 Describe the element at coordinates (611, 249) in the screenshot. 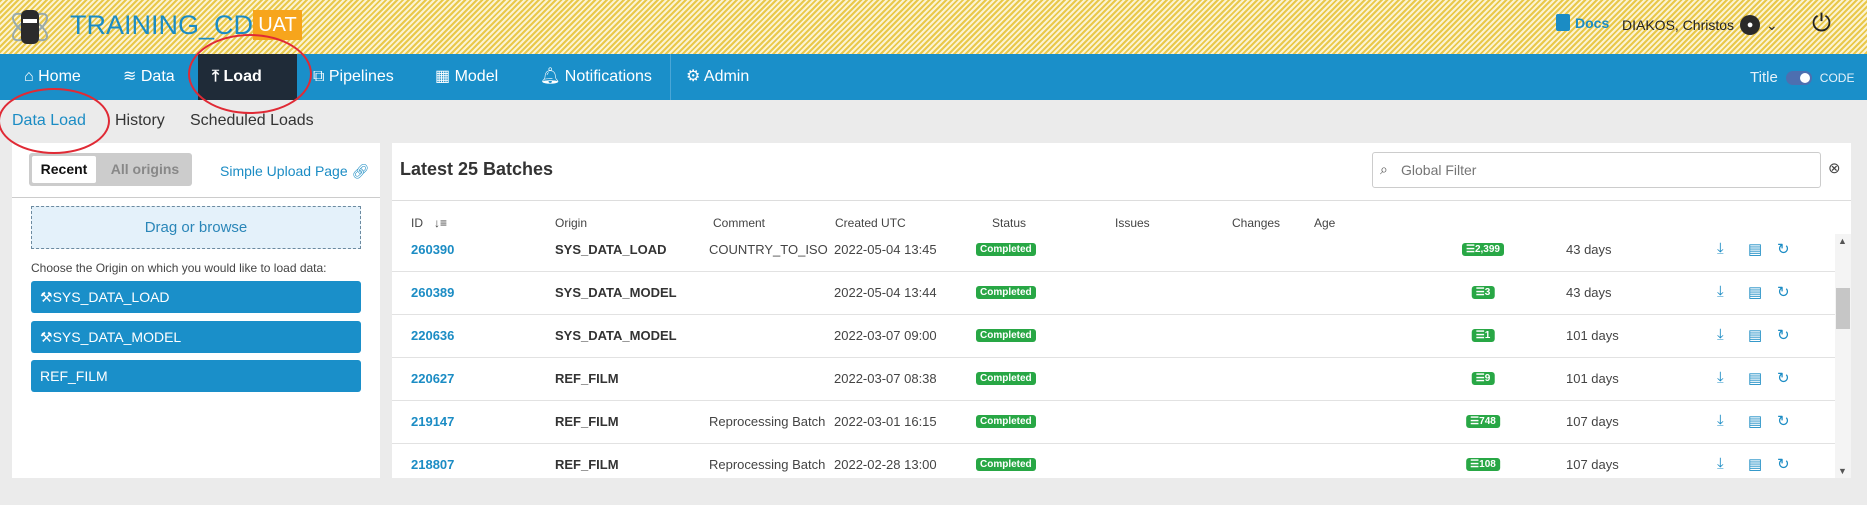

I see `origin-cell: SYS_DATA_LOAD` at that location.